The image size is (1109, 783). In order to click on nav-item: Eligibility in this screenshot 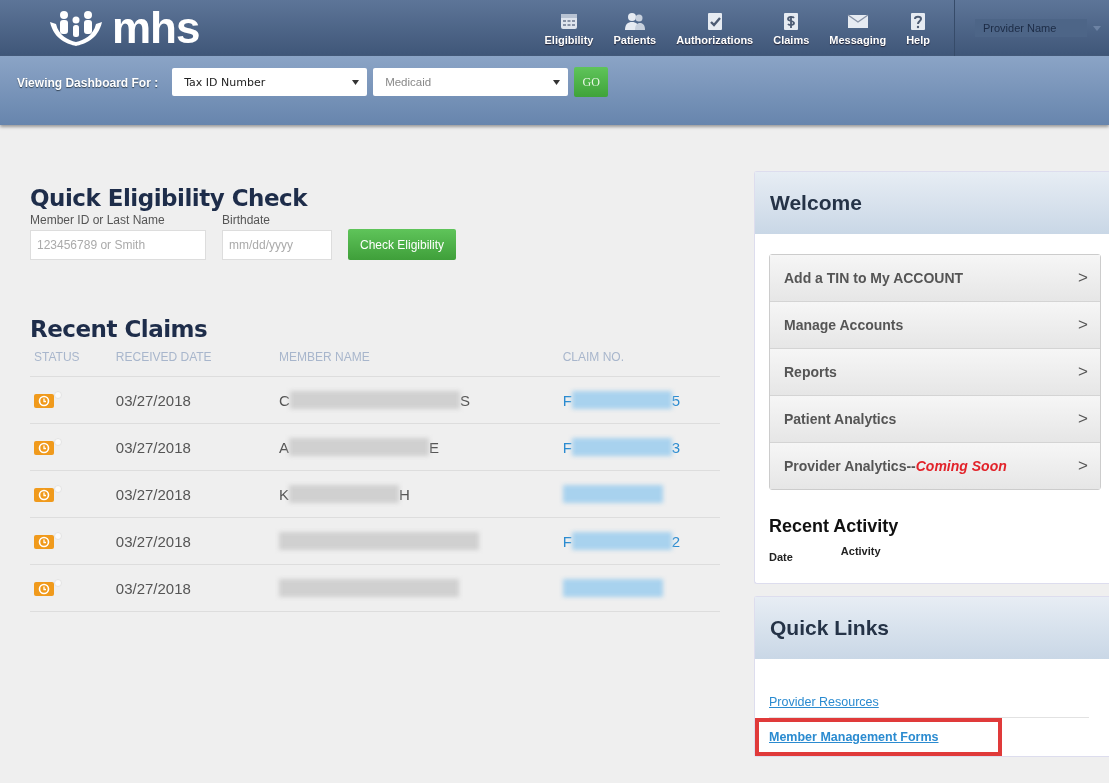, I will do `click(569, 28)`.